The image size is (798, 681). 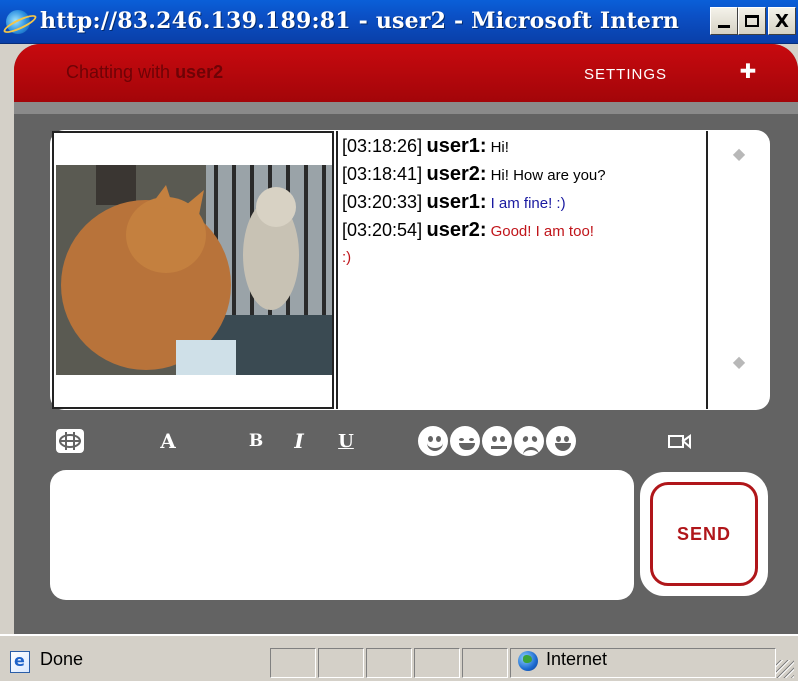 I want to click on message-time: [03:20:33], so click(x=382, y=202).